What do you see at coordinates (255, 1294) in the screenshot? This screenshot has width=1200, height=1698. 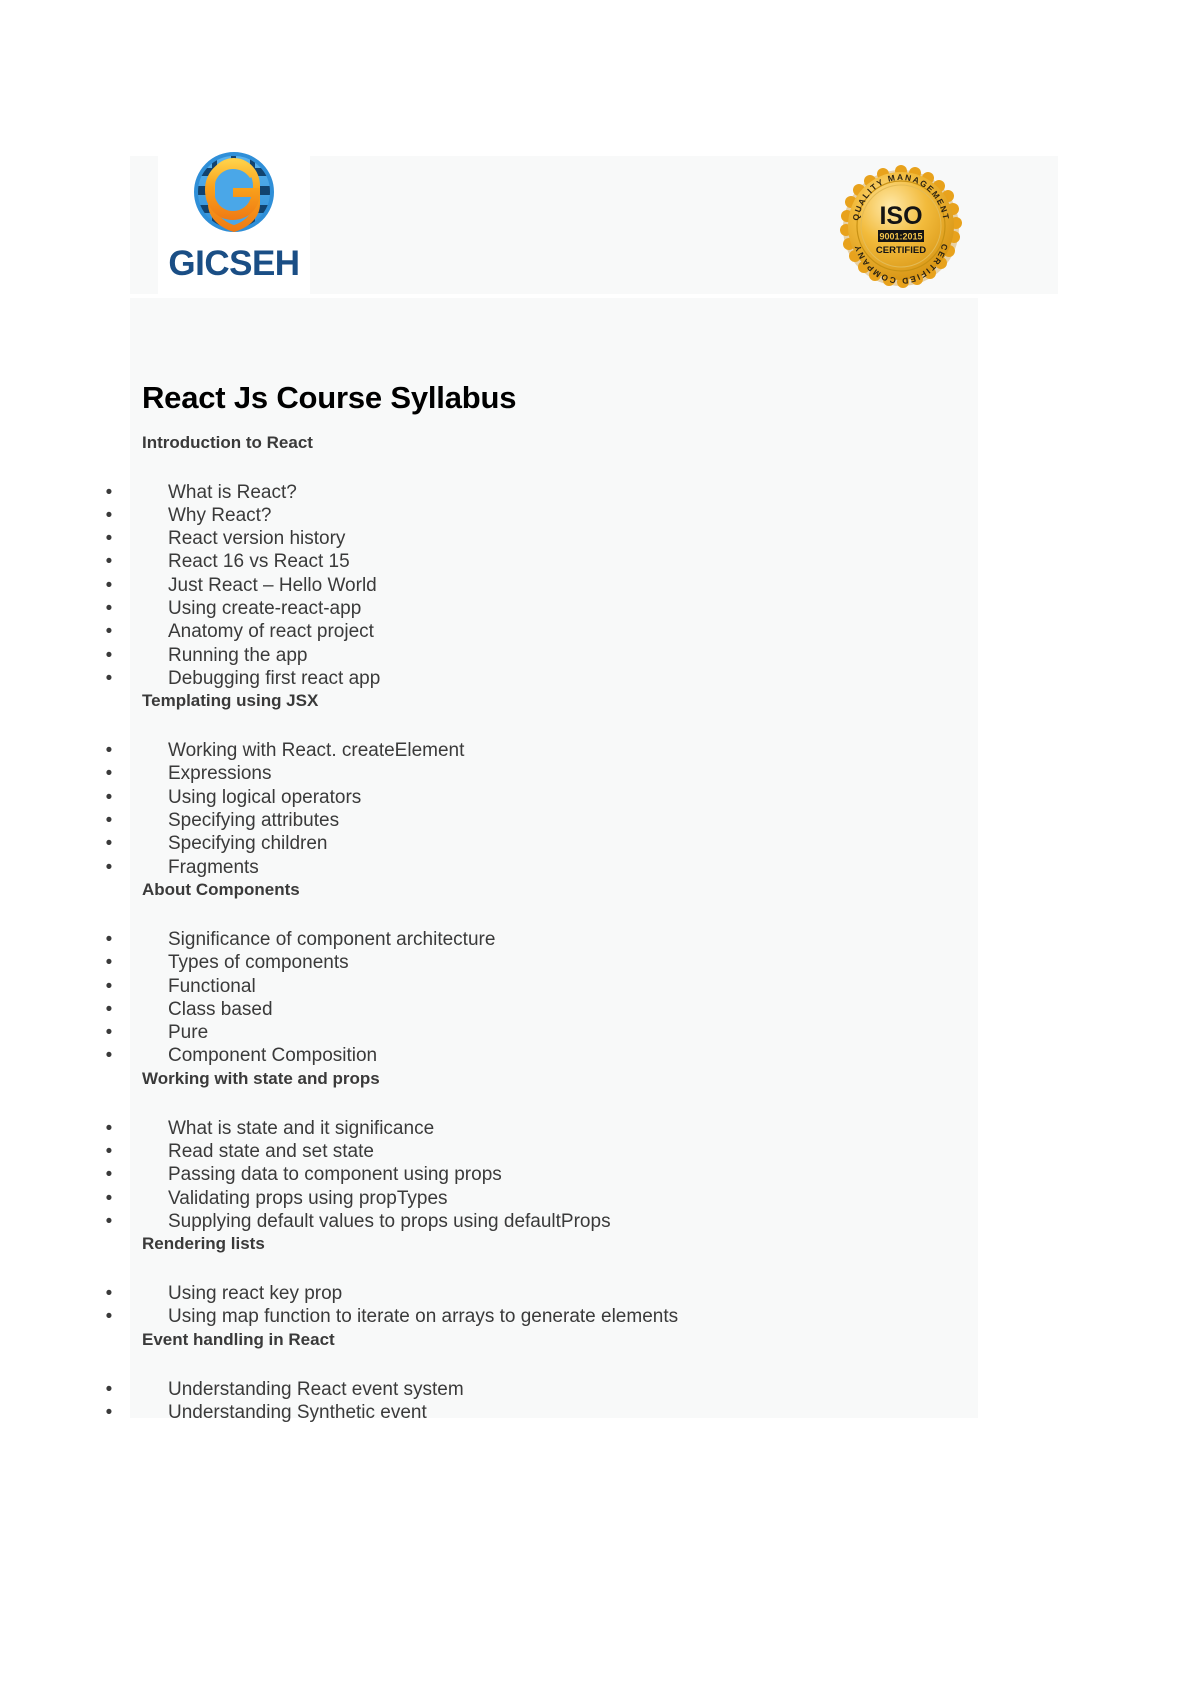 I see `list-item-label: Using react key prop` at bounding box center [255, 1294].